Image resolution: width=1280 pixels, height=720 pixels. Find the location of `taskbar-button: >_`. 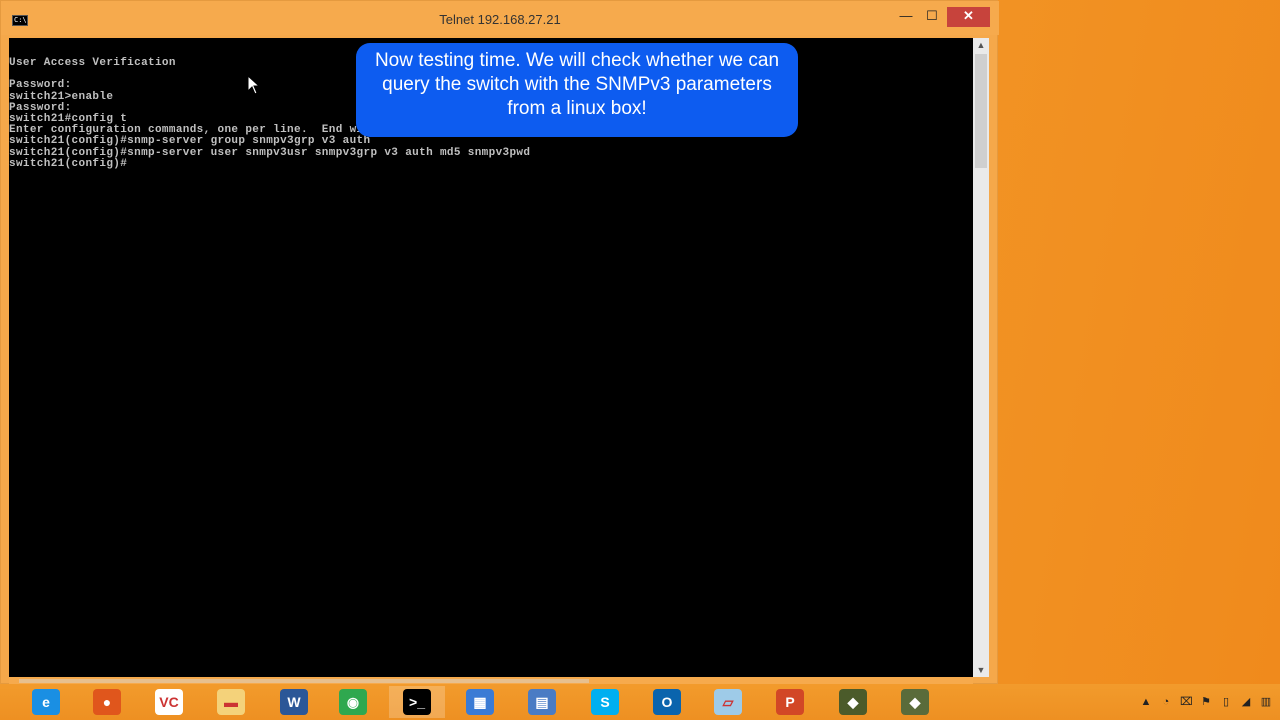

taskbar-button: >_ is located at coordinates (417, 702).